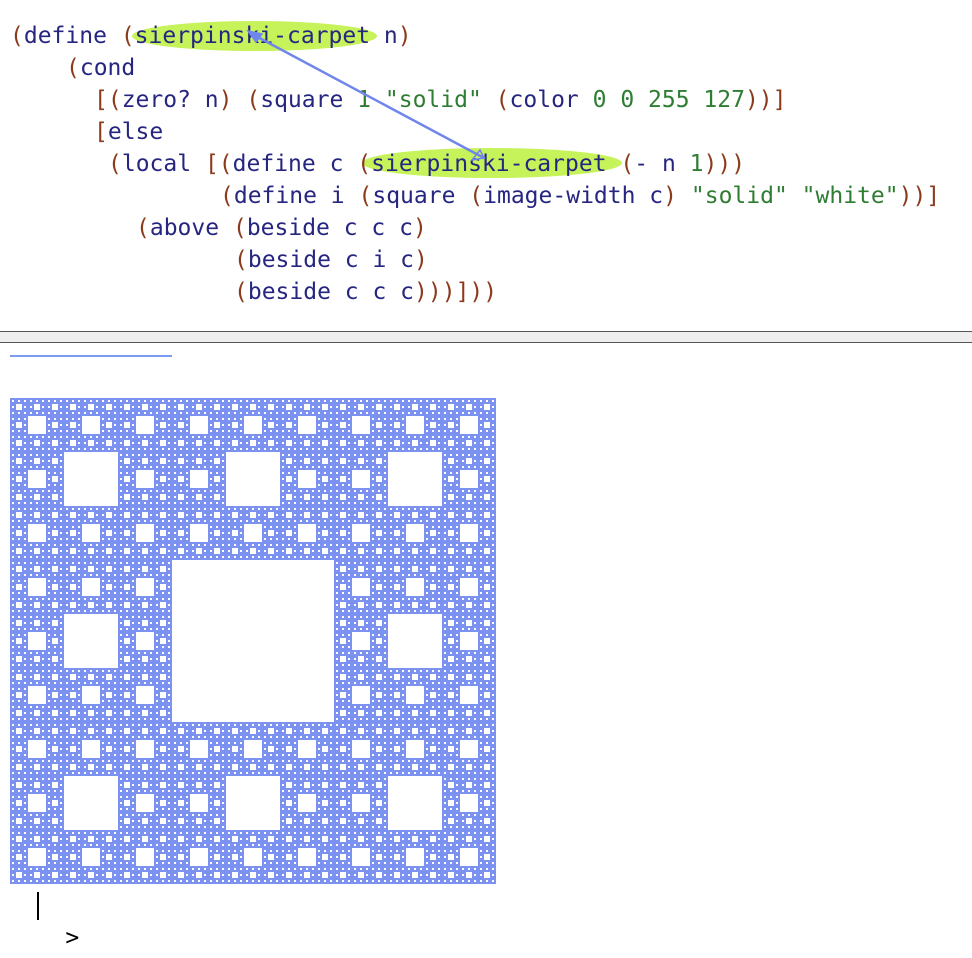 The width and height of the screenshot is (972, 958). What do you see at coordinates (486, 337) in the screenshot?
I see `pane-divider` at bounding box center [486, 337].